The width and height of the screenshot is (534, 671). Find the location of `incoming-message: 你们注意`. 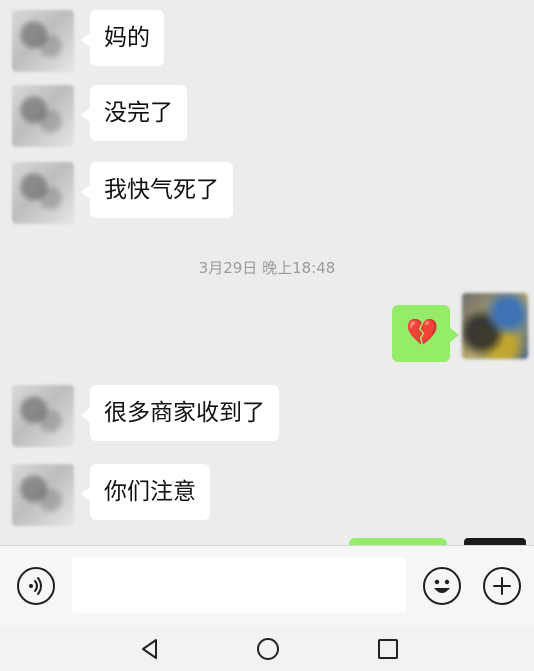

incoming-message: 你们注意 is located at coordinates (145, 492).